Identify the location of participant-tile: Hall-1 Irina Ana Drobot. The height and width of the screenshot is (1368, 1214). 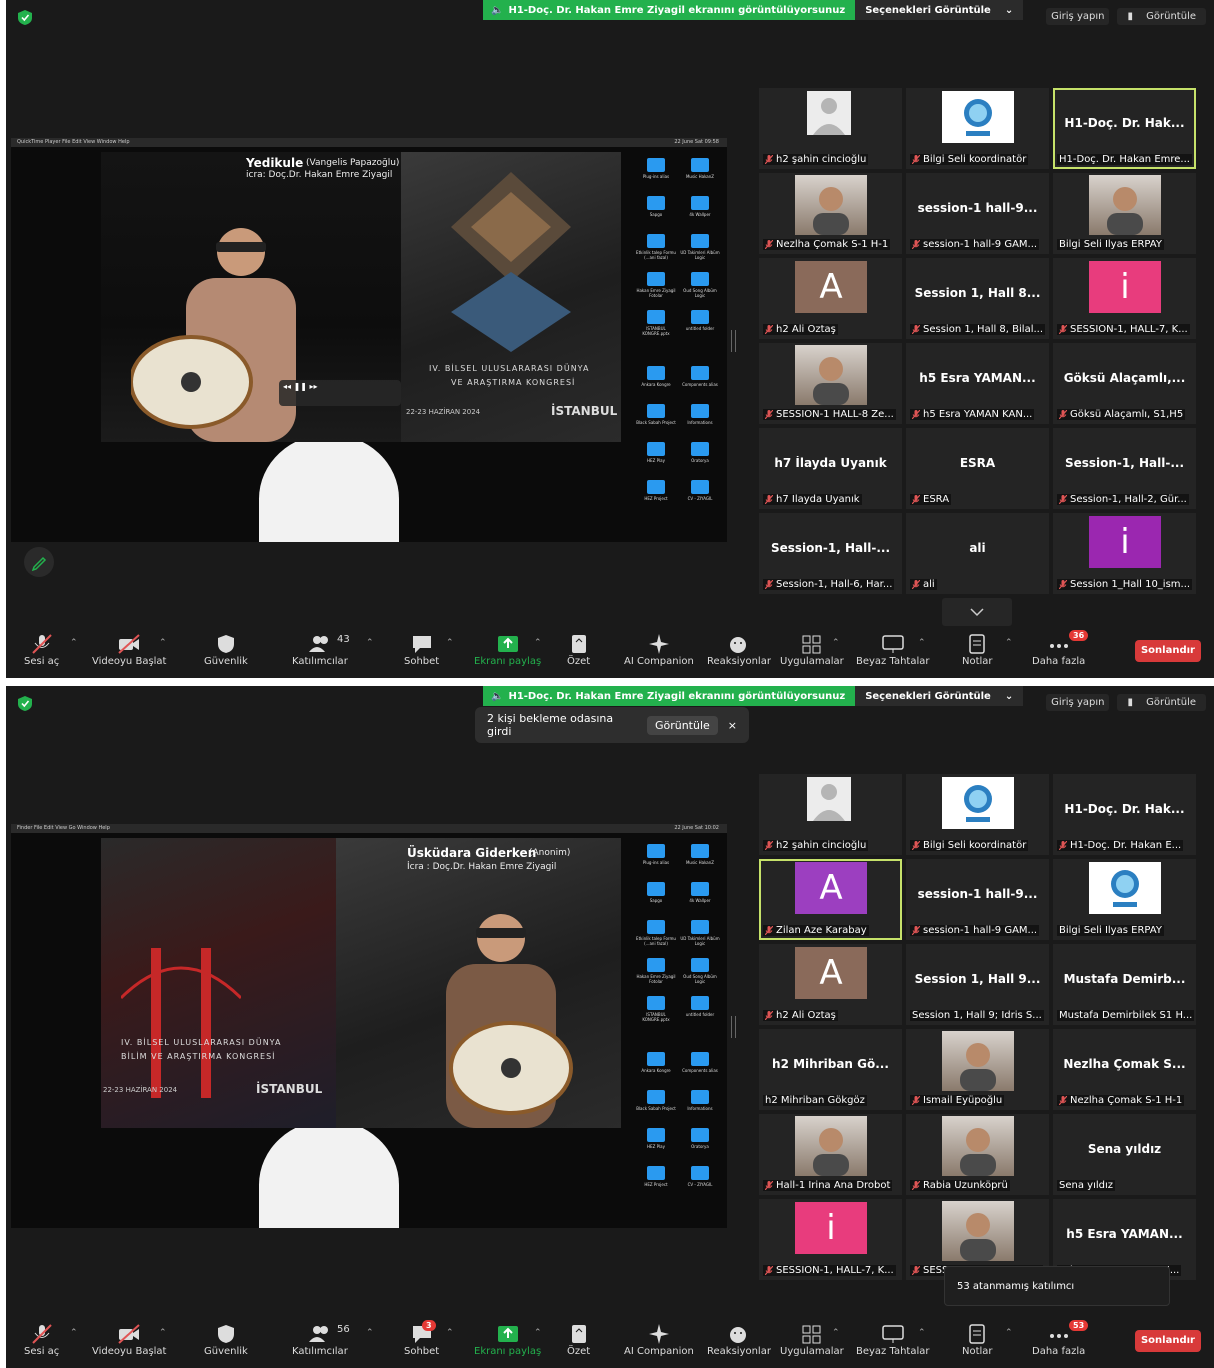
(830, 1154).